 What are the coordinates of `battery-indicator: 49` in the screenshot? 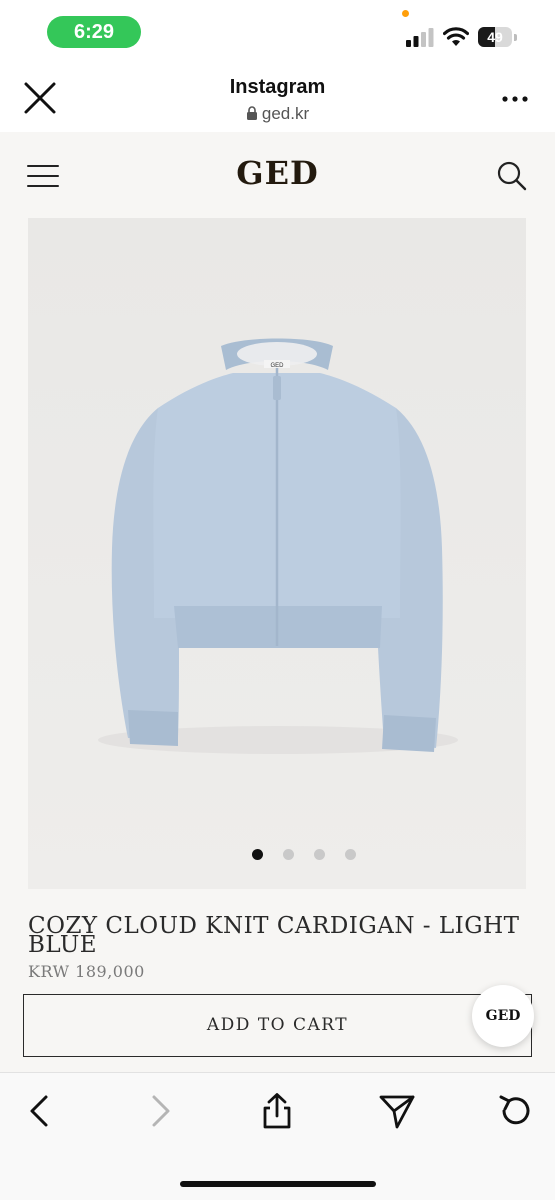 It's located at (498, 37).